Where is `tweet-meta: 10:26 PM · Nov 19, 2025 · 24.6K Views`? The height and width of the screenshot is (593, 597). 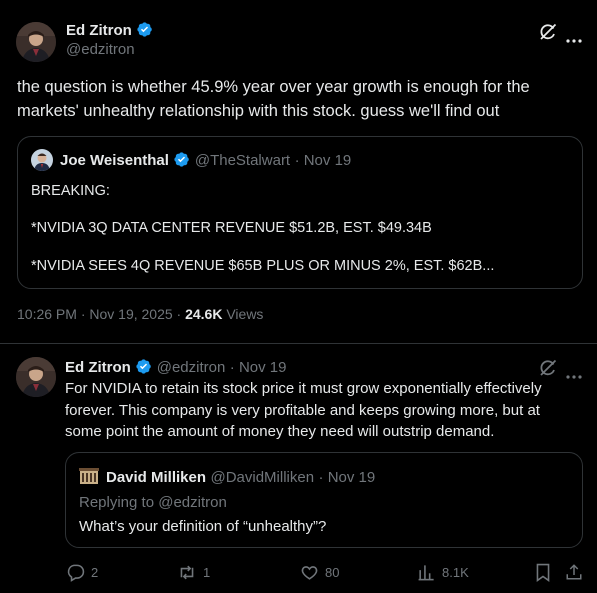
tweet-meta: 10:26 PM · Nov 19, 2025 · 24.6K Views is located at coordinates (140, 314).